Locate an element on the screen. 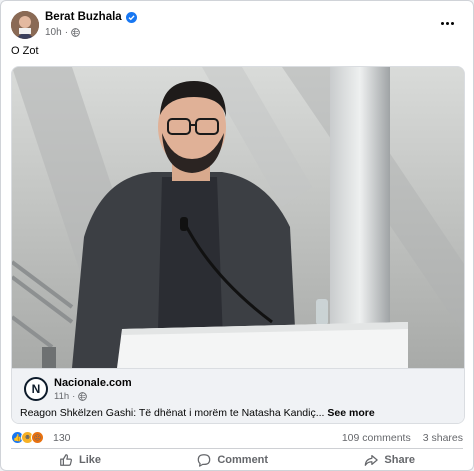  engagement-stats: 109 comments 3 shares is located at coordinates (402, 438).